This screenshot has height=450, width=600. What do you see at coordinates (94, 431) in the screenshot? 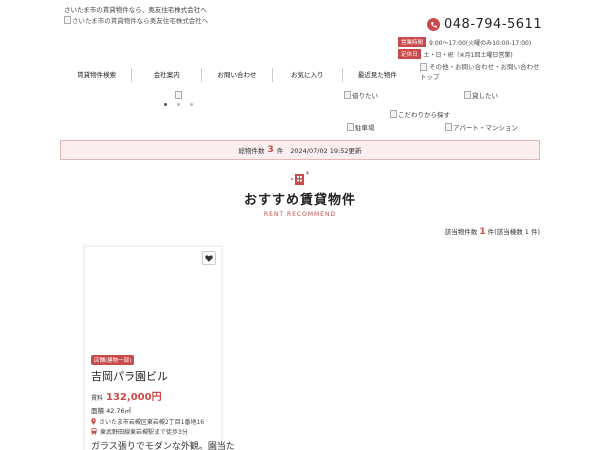
I see `train-icon` at bounding box center [94, 431].